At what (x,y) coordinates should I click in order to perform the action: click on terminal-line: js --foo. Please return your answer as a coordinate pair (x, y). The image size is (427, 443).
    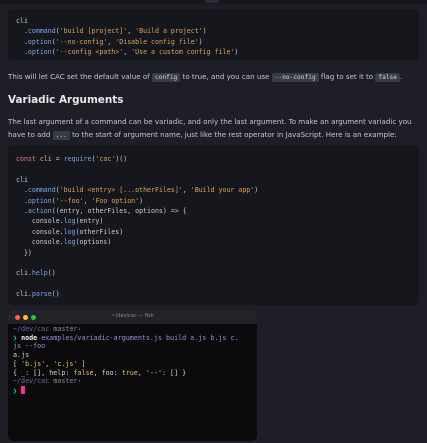
    Looking at the image, I should click on (29, 346).